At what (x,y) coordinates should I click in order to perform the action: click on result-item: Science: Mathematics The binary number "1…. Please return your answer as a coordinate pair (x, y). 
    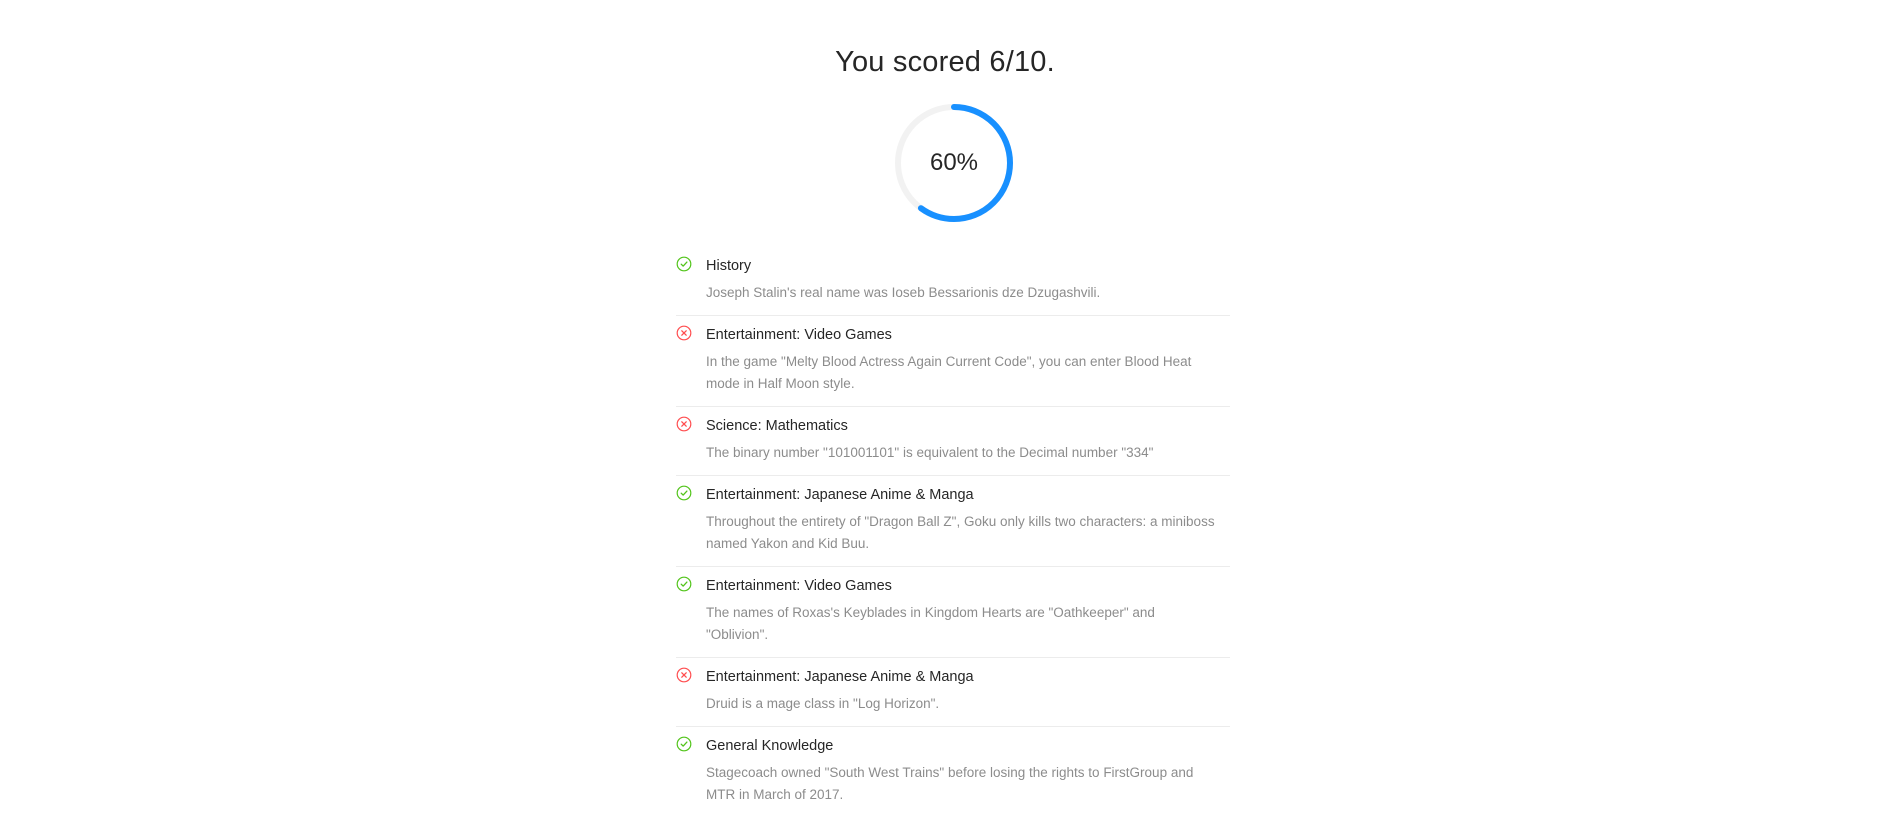
    Looking at the image, I should click on (953, 441).